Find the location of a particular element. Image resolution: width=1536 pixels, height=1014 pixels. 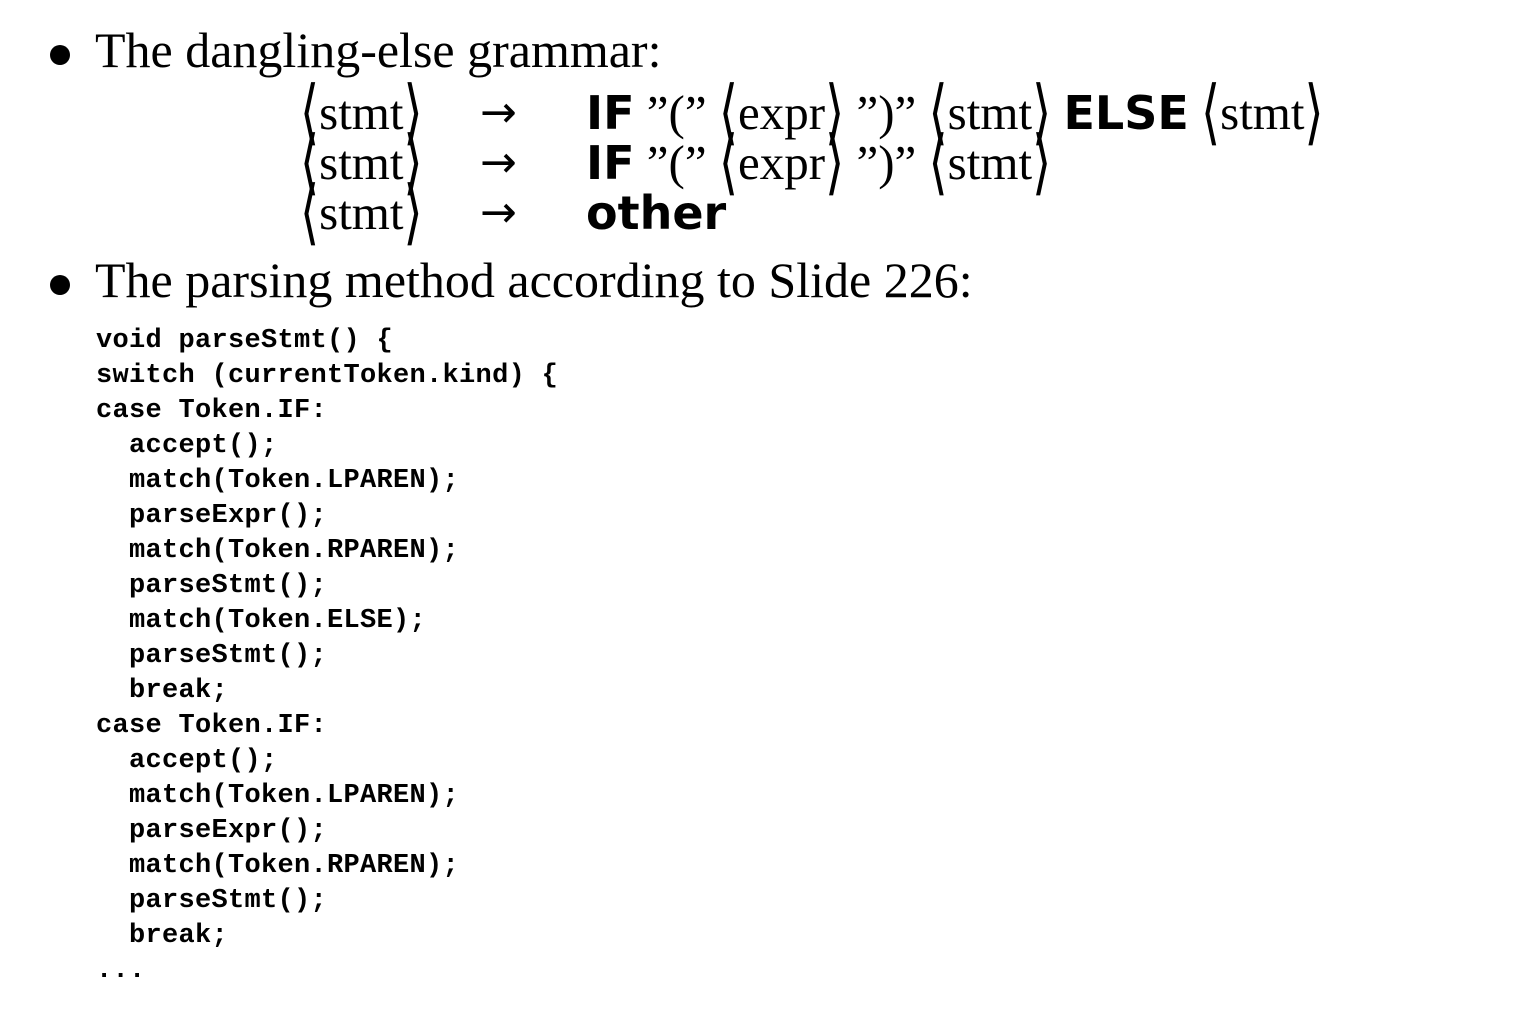

rule-body: other is located at coordinates (656, 213).